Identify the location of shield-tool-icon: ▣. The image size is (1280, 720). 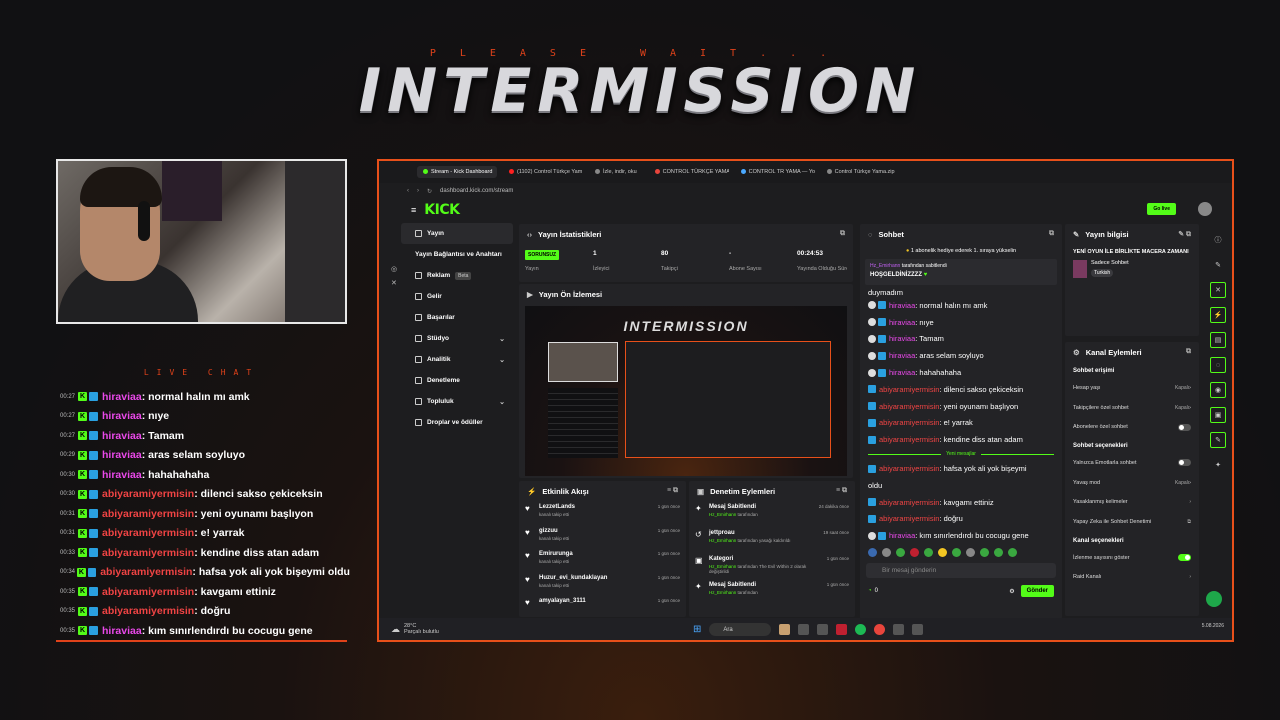
(1218, 415).